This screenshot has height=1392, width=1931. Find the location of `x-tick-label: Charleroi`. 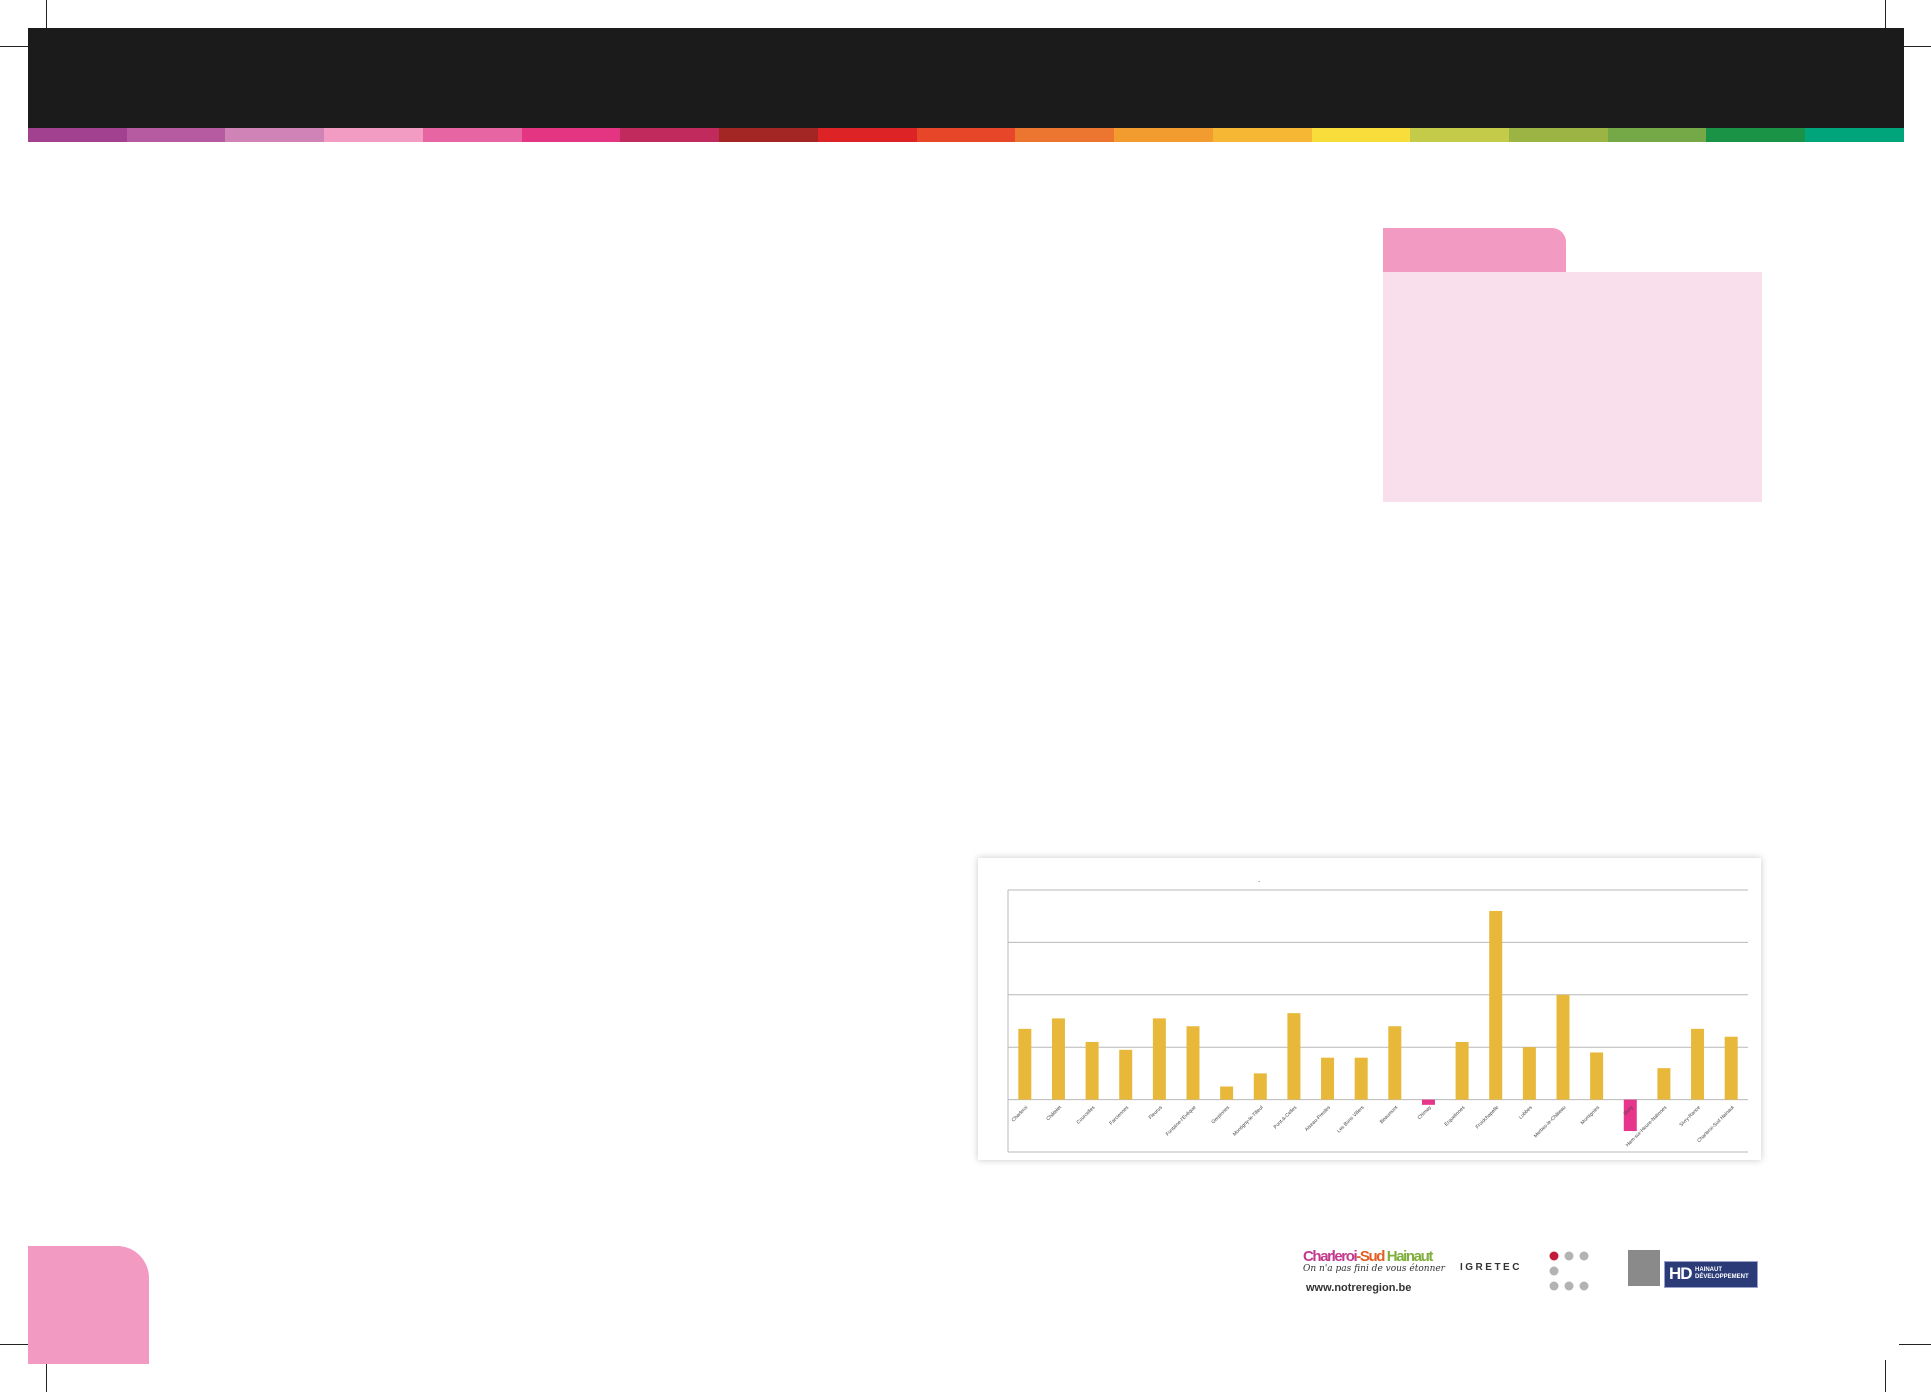

x-tick-label: Charleroi is located at coordinates (1020, 1114).